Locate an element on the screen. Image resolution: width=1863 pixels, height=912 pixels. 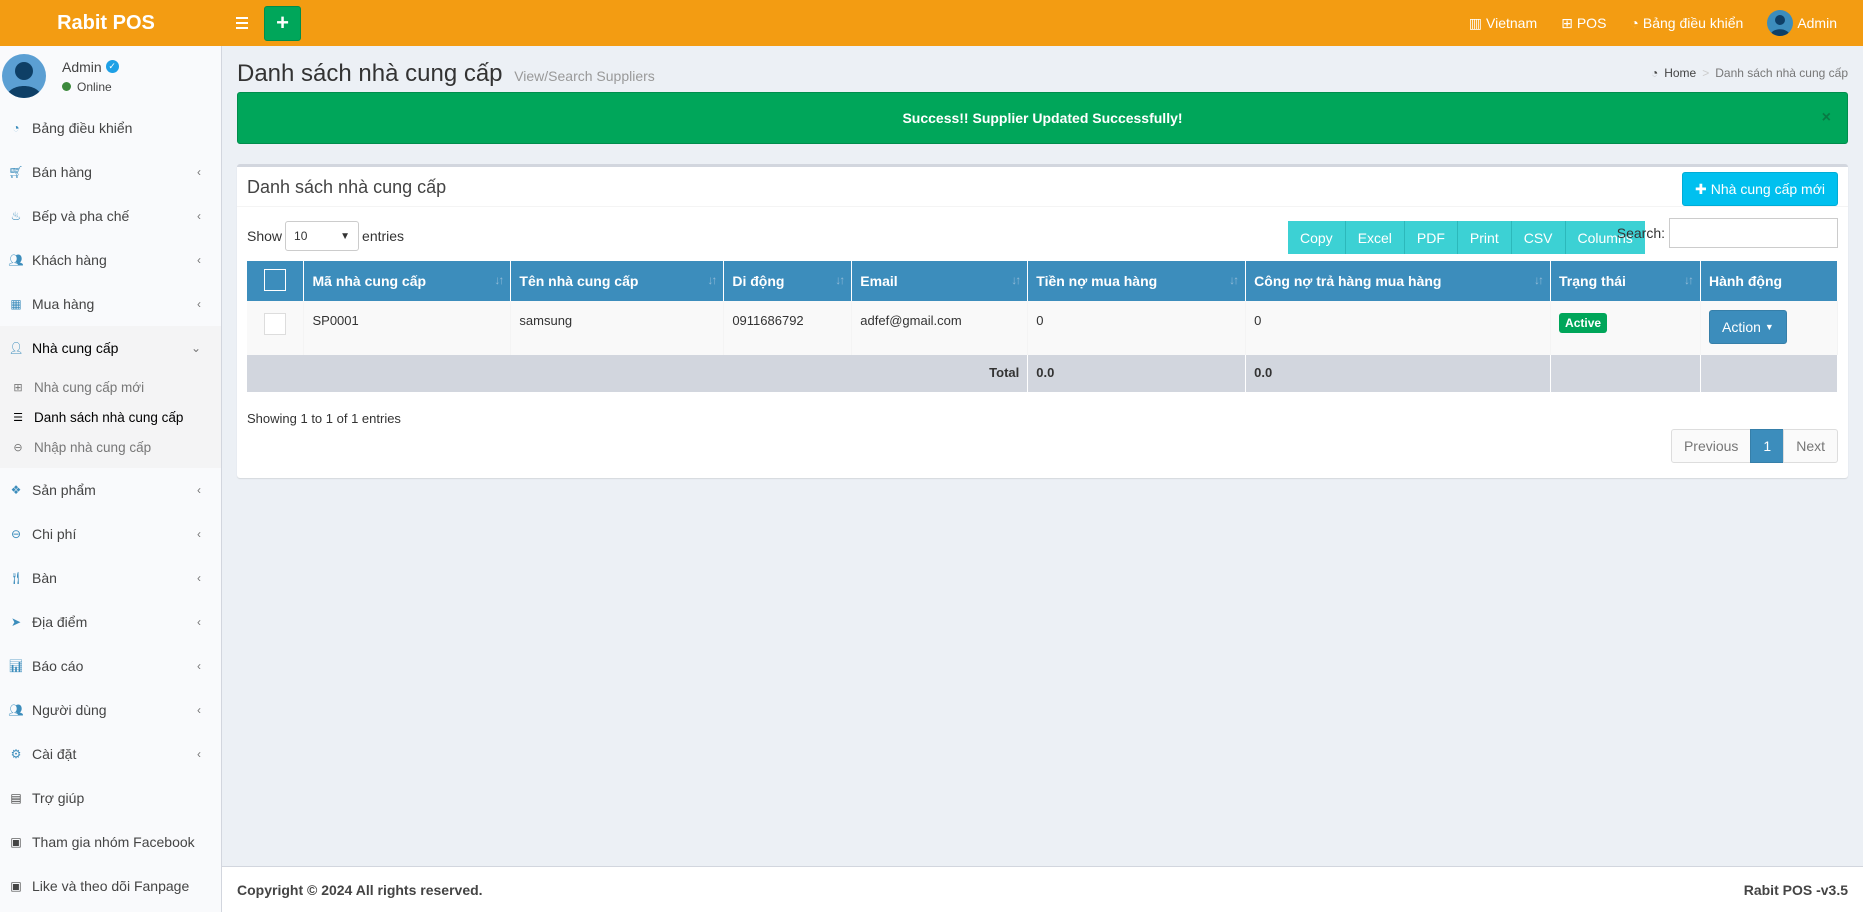
sidebar-item-sales: 🛒︎ Bán hàng ‹ is located at coordinates (110, 172).